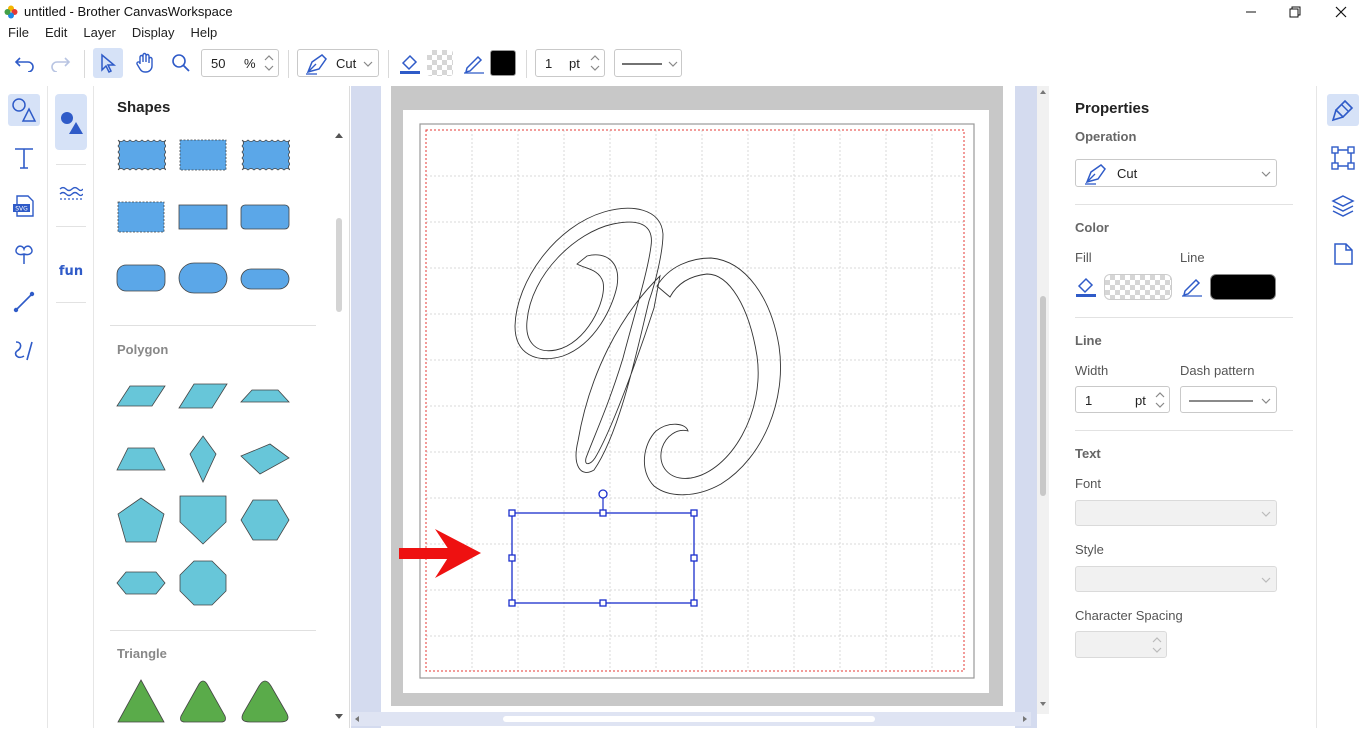 The width and height of the screenshot is (1366, 729). I want to click on flat-hexagon-shape, so click(141, 583).